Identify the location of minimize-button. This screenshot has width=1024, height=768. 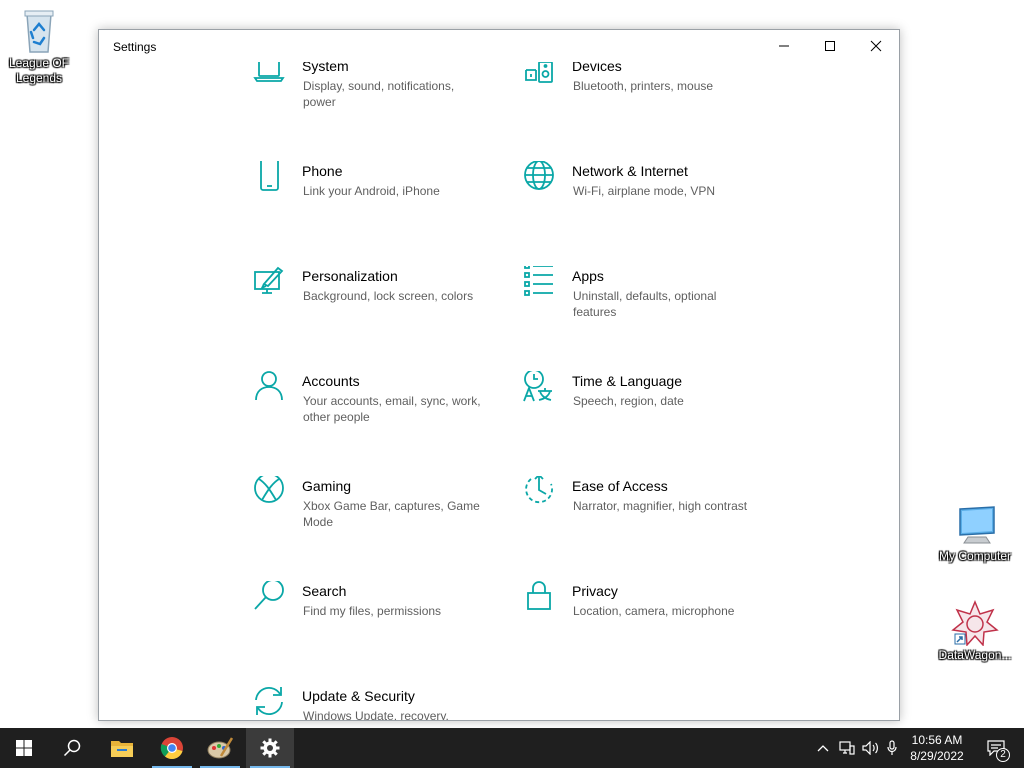
(784, 46).